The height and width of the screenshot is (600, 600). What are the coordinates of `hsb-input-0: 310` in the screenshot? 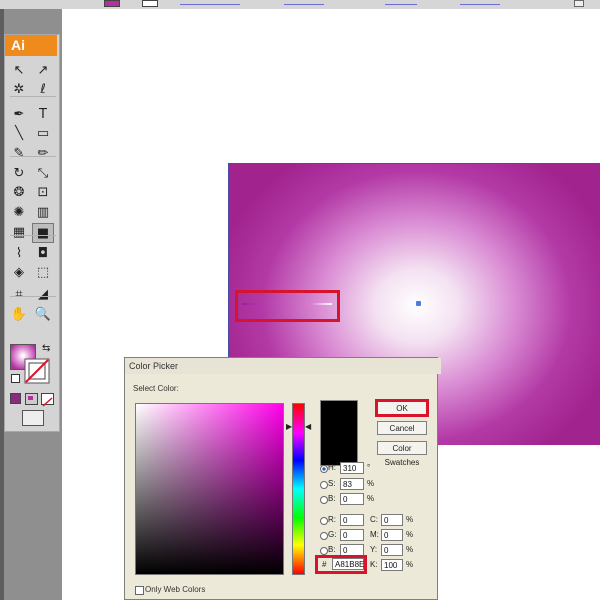 It's located at (352, 468).